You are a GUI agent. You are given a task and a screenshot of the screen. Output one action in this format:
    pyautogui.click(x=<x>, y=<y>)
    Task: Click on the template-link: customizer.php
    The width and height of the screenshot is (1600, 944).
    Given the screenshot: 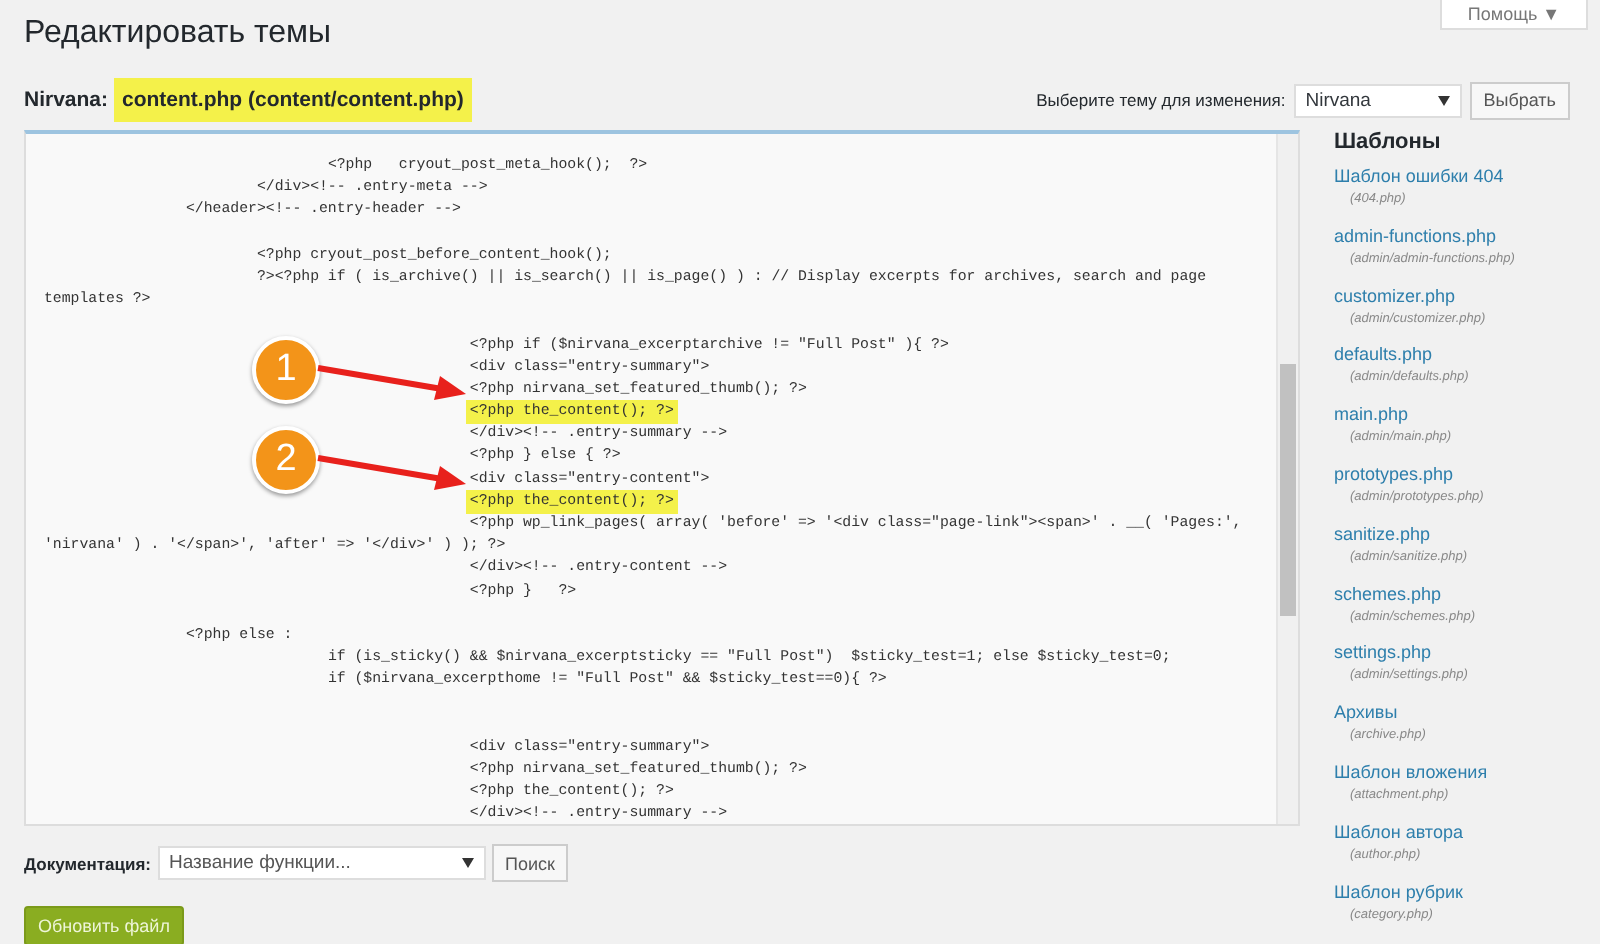 What is the action you would take?
    pyautogui.click(x=1424, y=295)
    